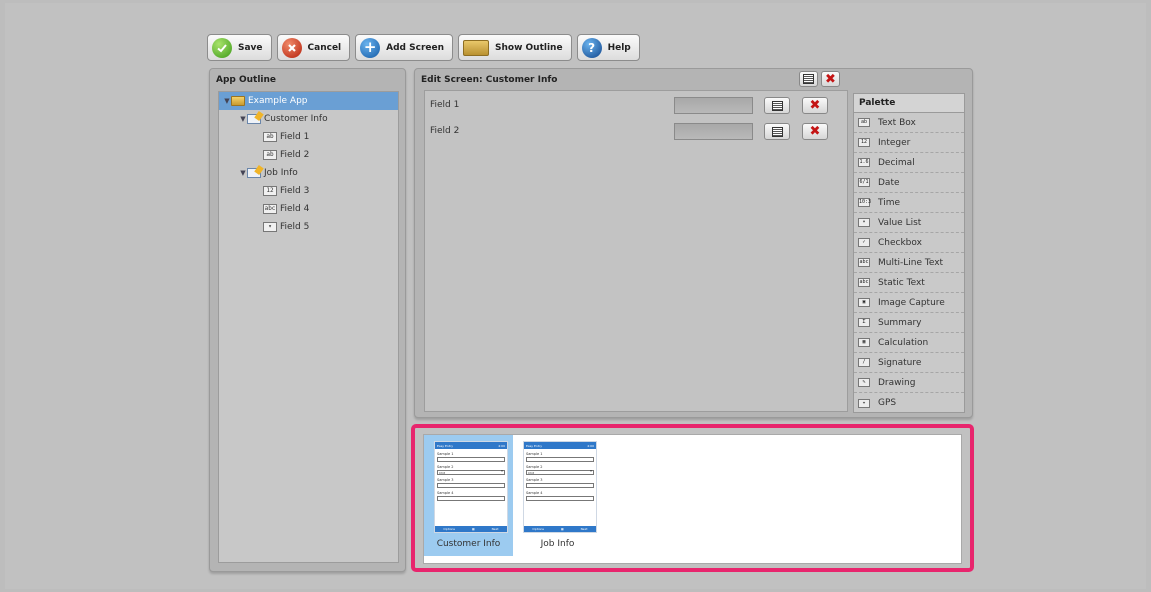  What do you see at coordinates (250, 47) in the screenshot?
I see `save-label: Save` at bounding box center [250, 47].